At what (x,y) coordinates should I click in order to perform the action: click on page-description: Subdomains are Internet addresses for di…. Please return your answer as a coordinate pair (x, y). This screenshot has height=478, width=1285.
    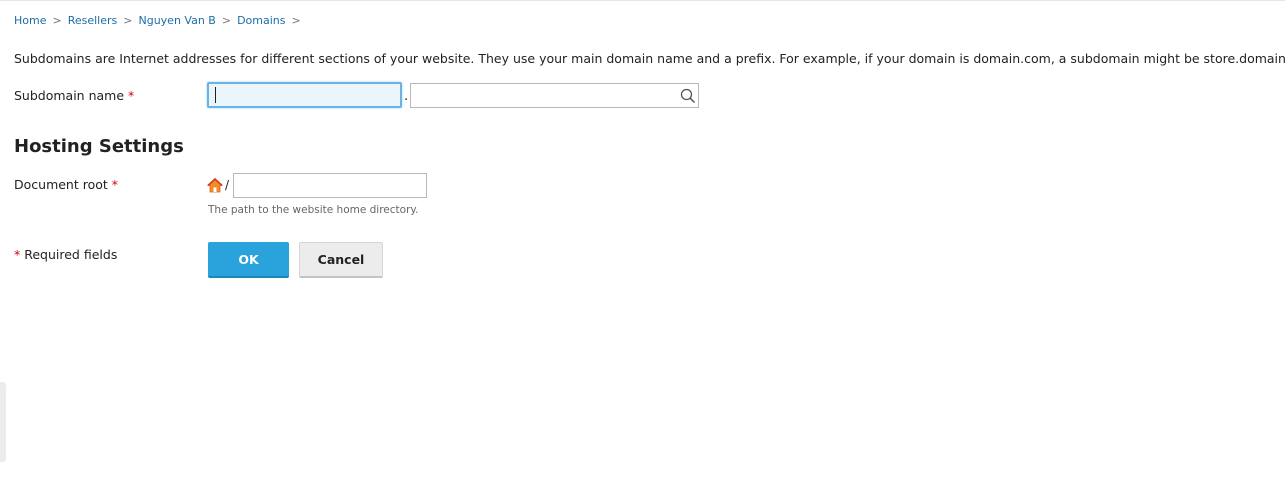
    Looking at the image, I should click on (649, 58).